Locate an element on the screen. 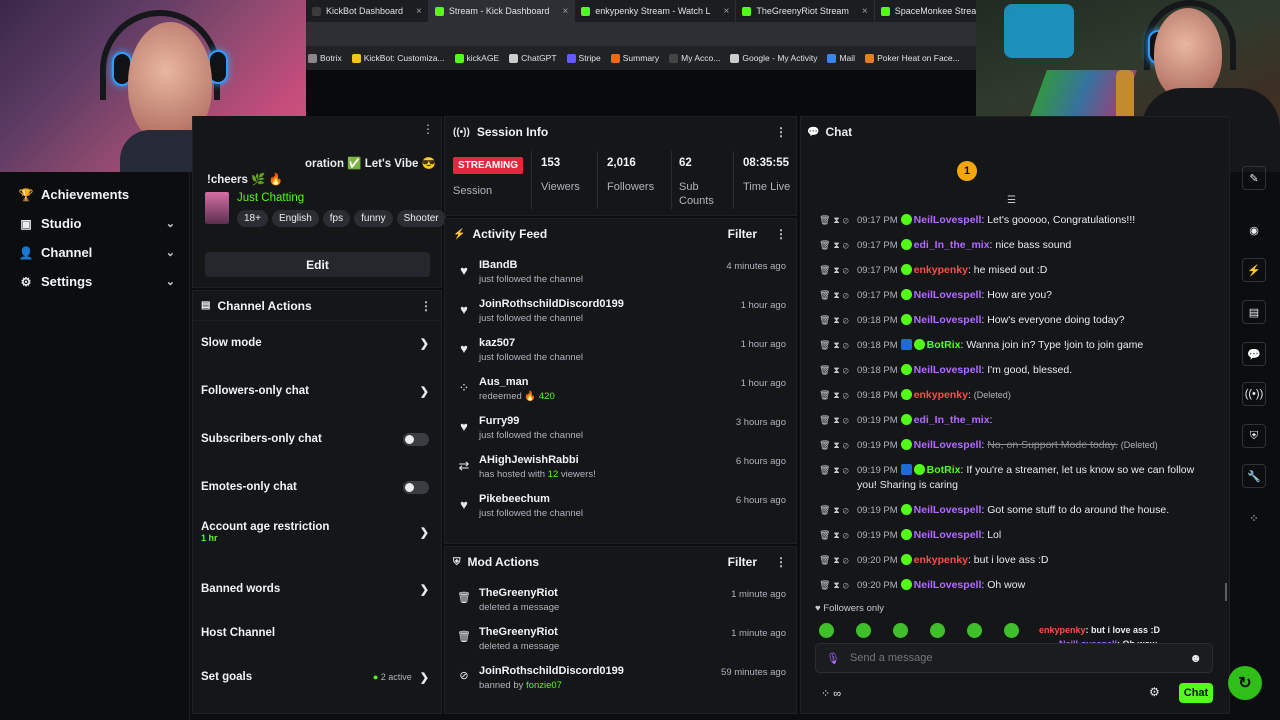  browser-tab: SpaceMonkee Stream is located at coordinates (925, 11).